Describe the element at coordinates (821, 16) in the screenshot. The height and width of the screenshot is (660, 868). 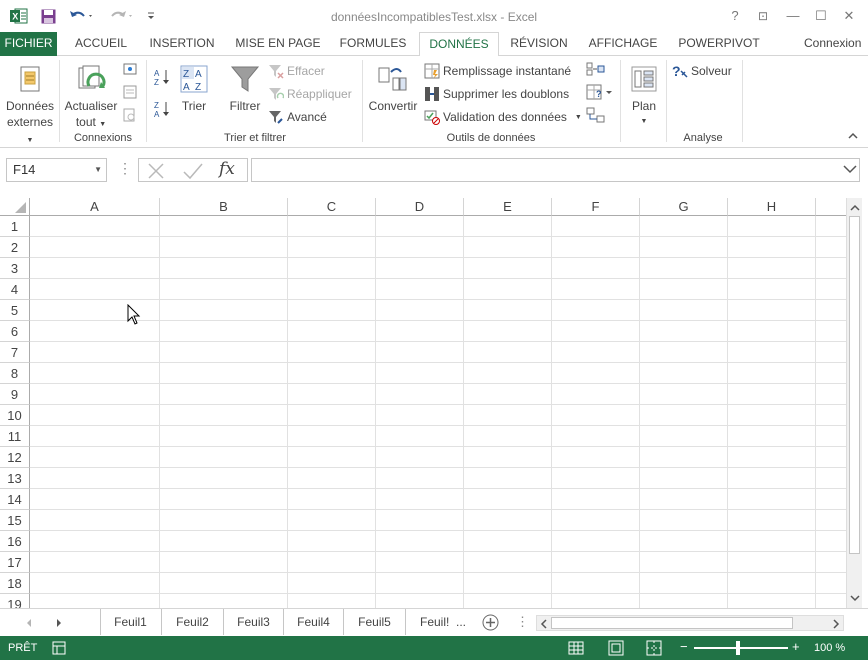
I see `maximize-button: ☐` at that location.